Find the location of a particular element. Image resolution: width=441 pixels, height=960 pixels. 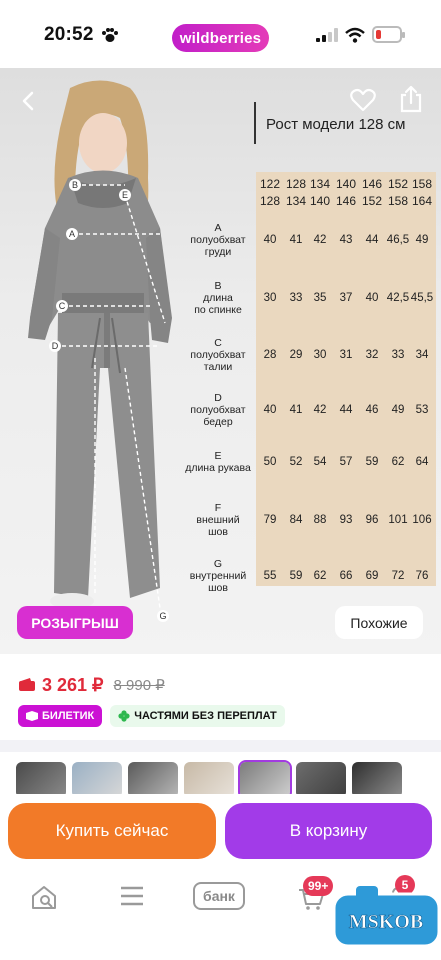

size-value: 53 is located at coordinates (422, 410).